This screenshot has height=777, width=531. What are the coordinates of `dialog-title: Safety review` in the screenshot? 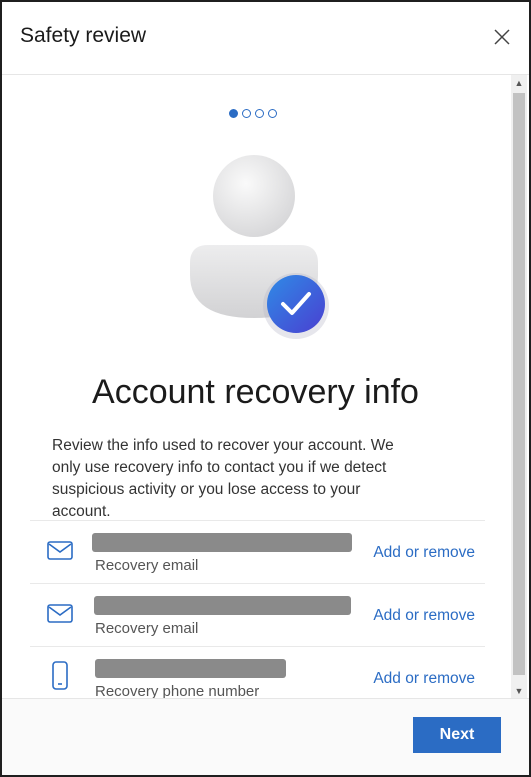 It's located at (83, 35).